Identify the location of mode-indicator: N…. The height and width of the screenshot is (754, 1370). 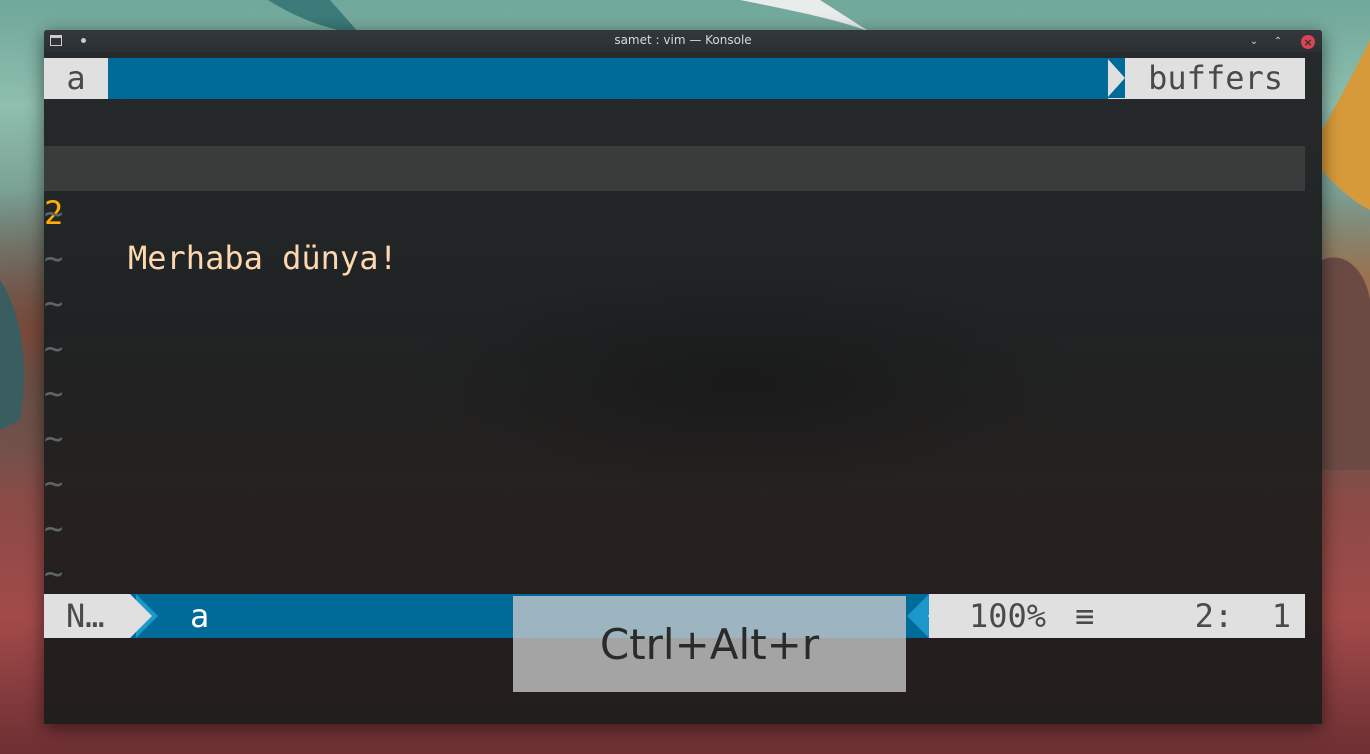
(87, 616).